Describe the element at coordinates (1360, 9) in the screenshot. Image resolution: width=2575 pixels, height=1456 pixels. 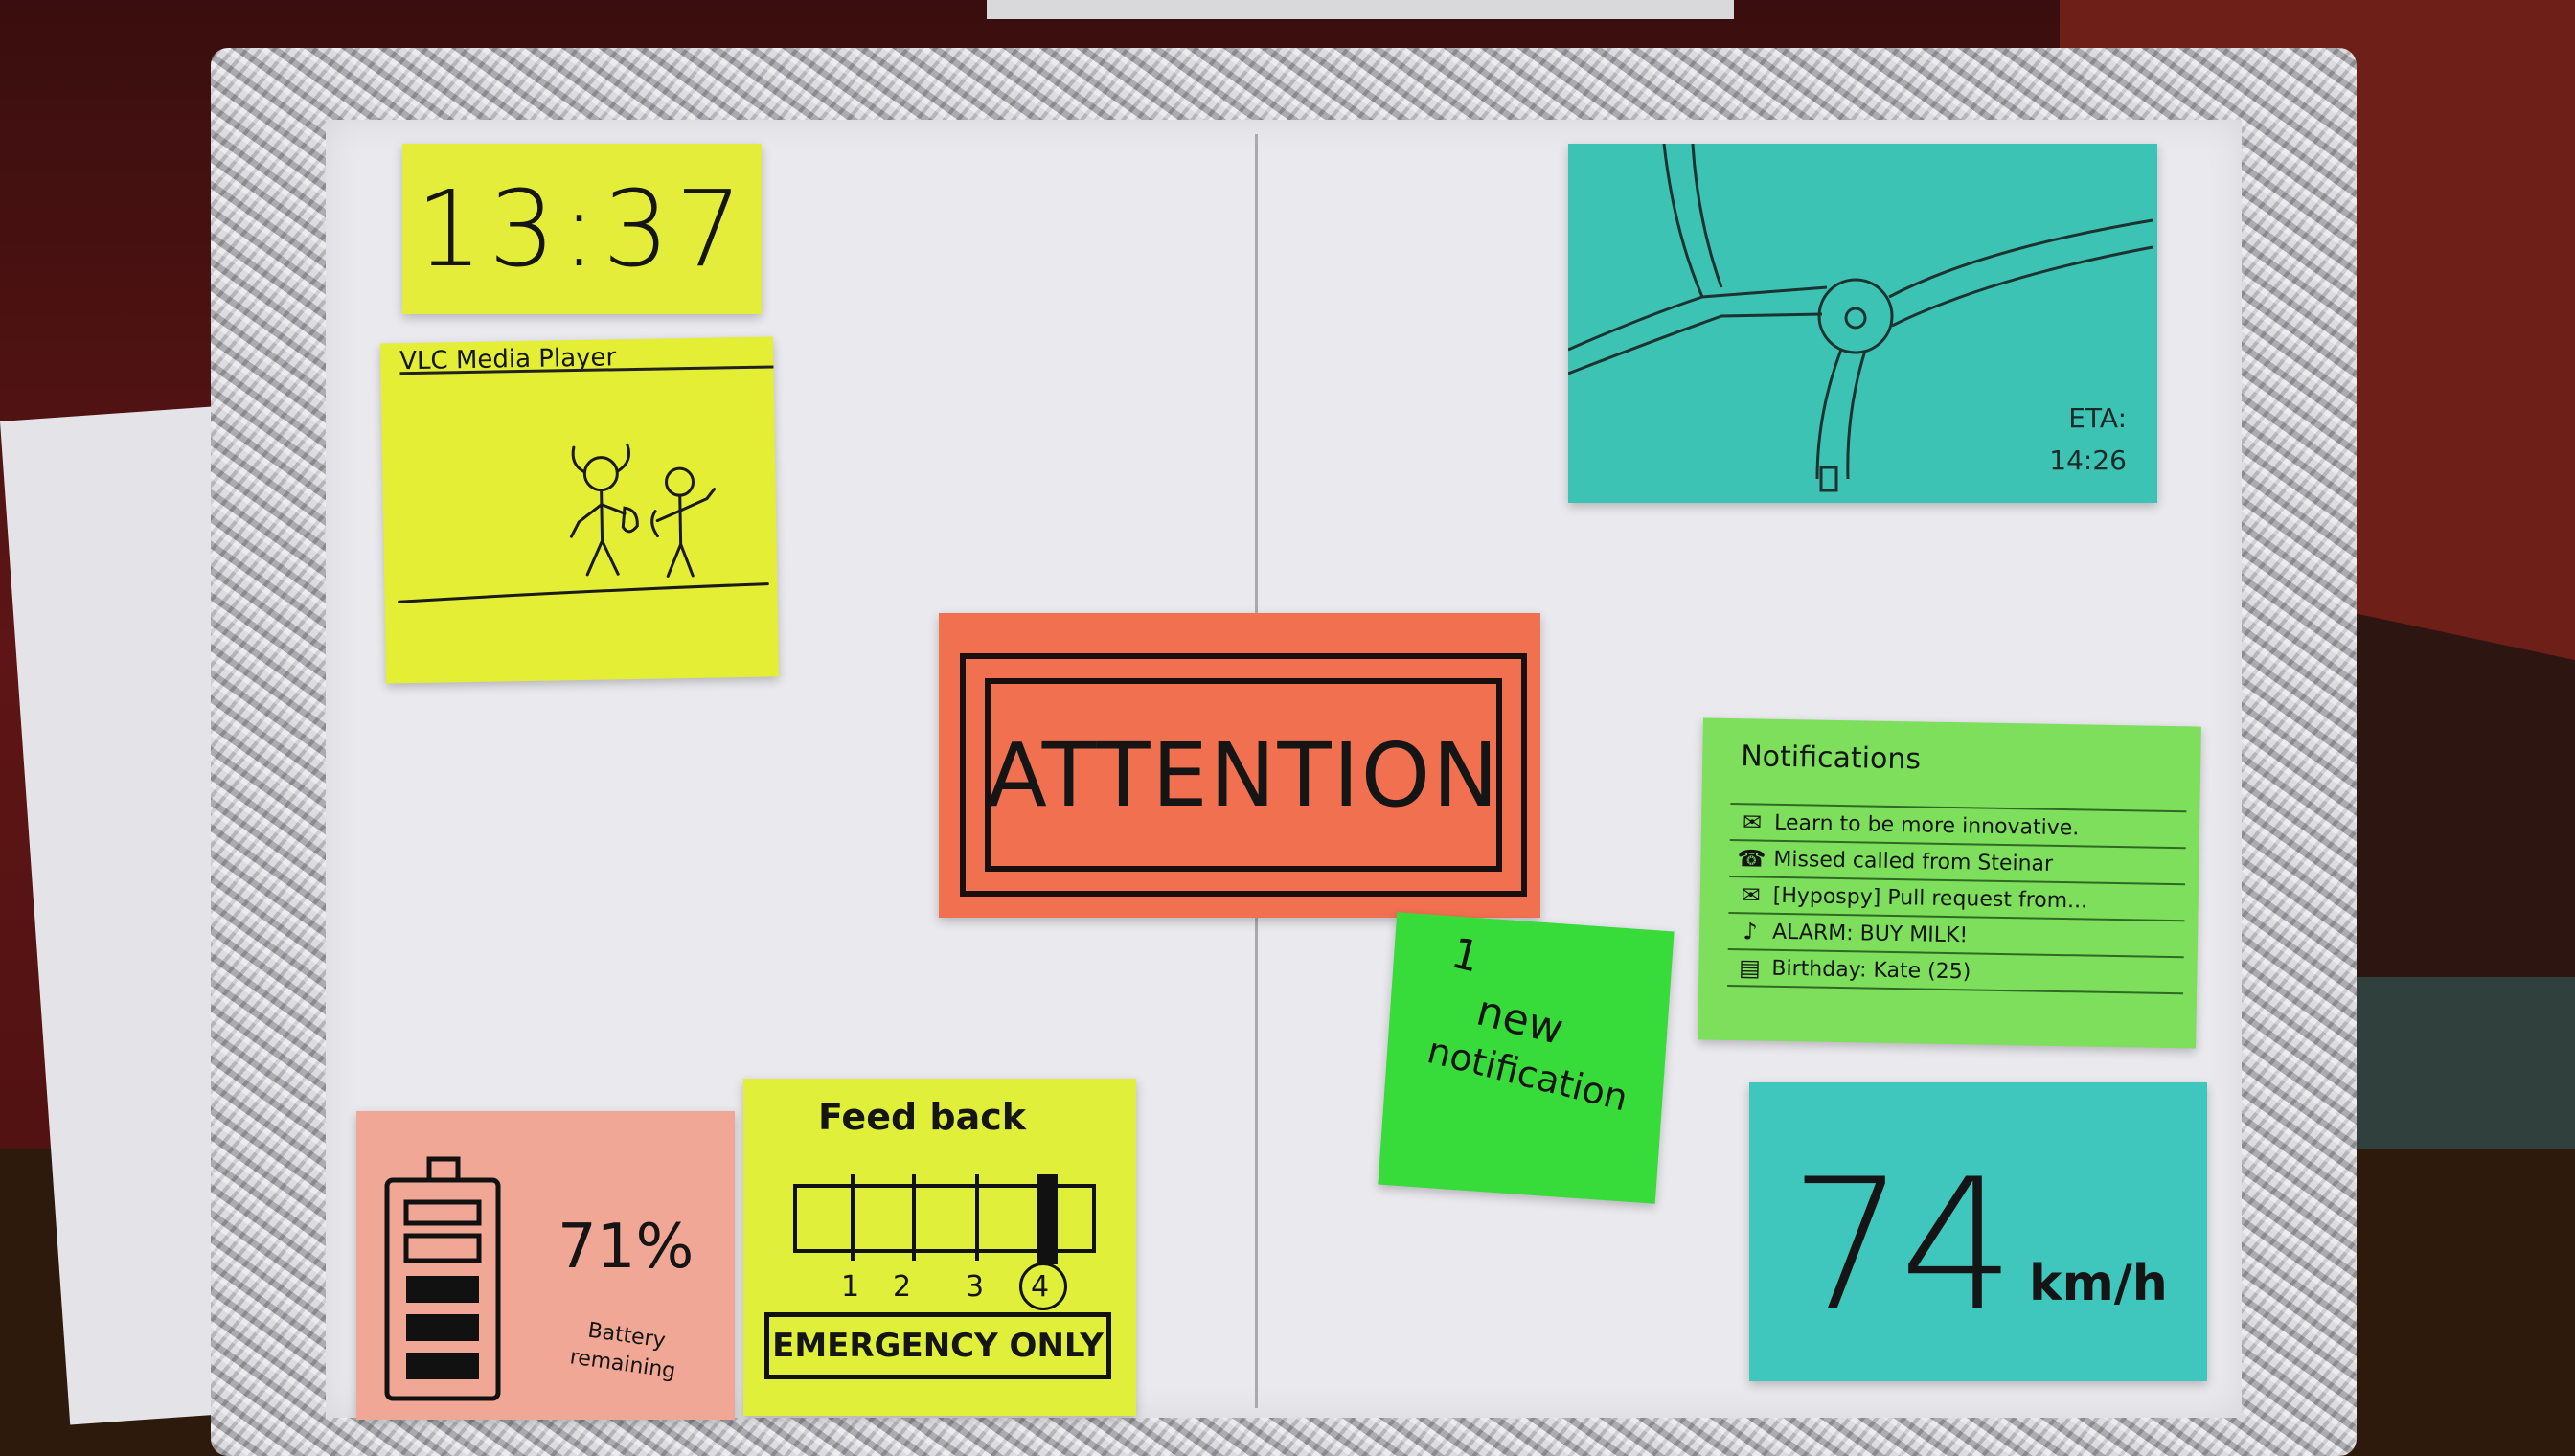
I see `loose-paper-top` at that location.